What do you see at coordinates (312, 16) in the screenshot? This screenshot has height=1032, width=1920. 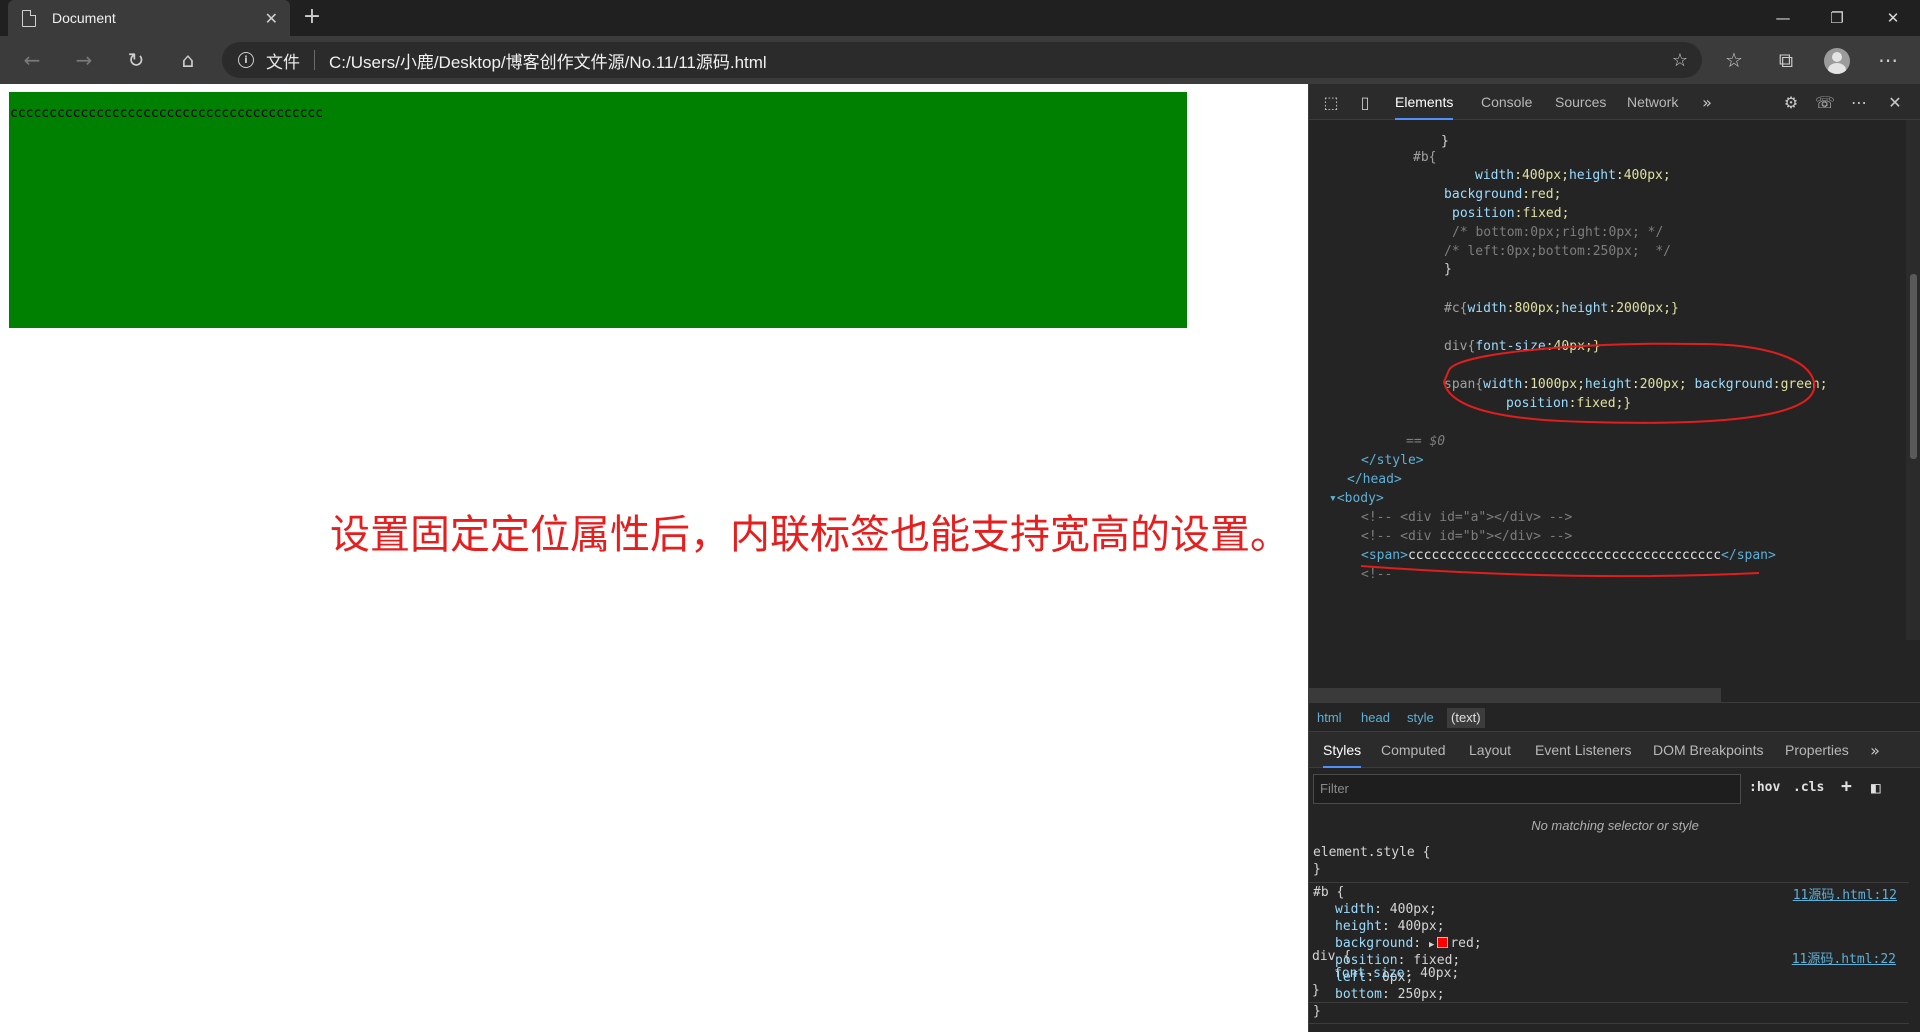 I see `new-tab-button: +` at bounding box center [312, 16].